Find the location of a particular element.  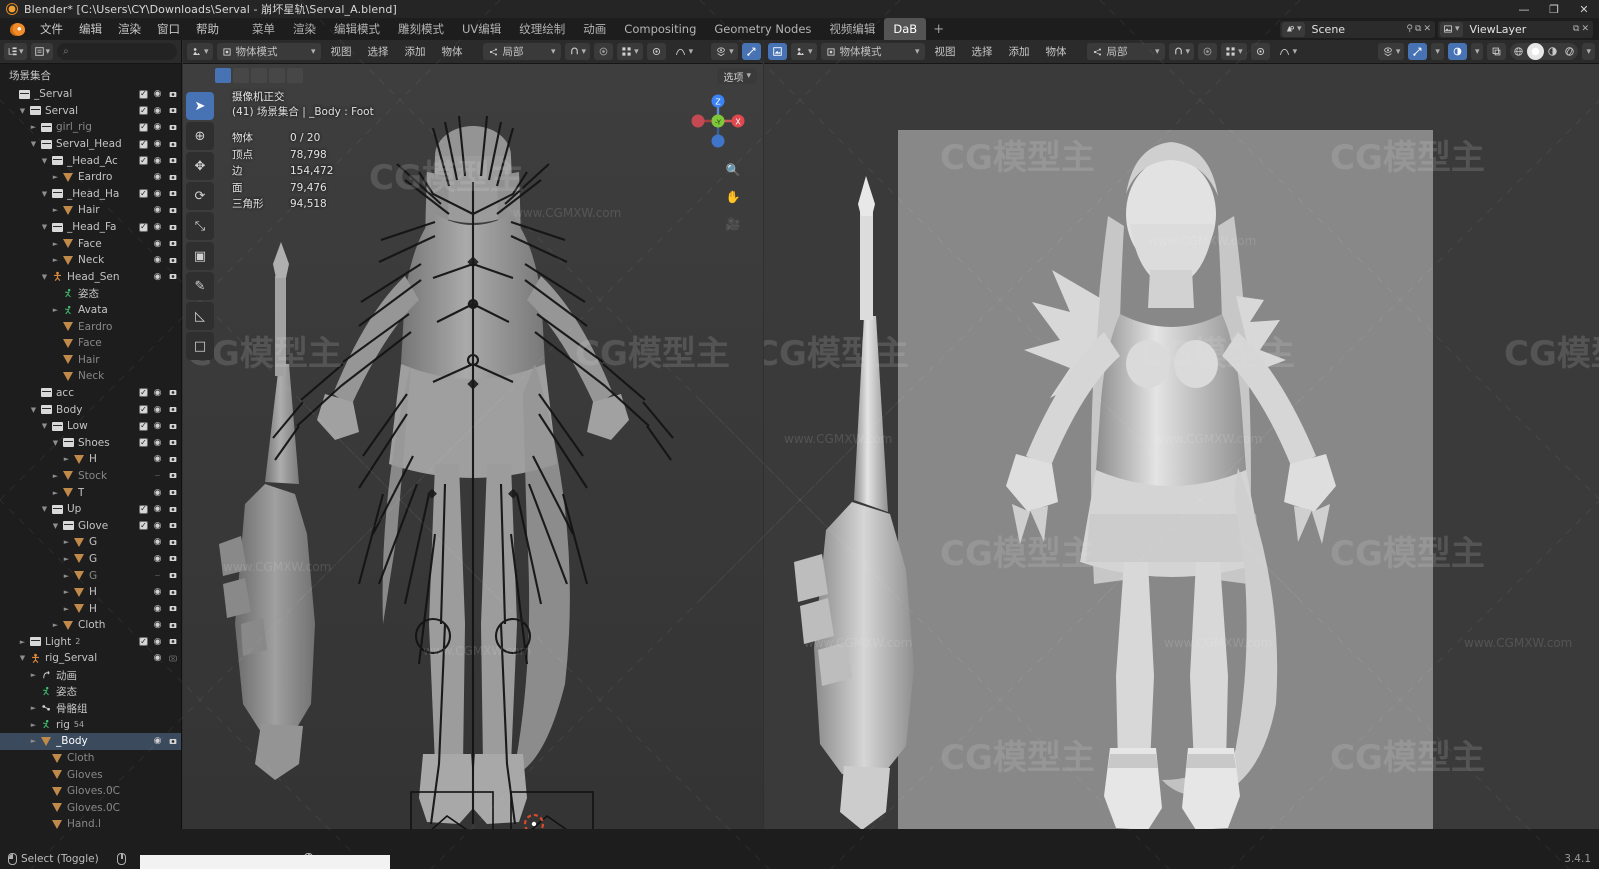

shading-dropdown: ▾ is located at coordinates (1588, 51).